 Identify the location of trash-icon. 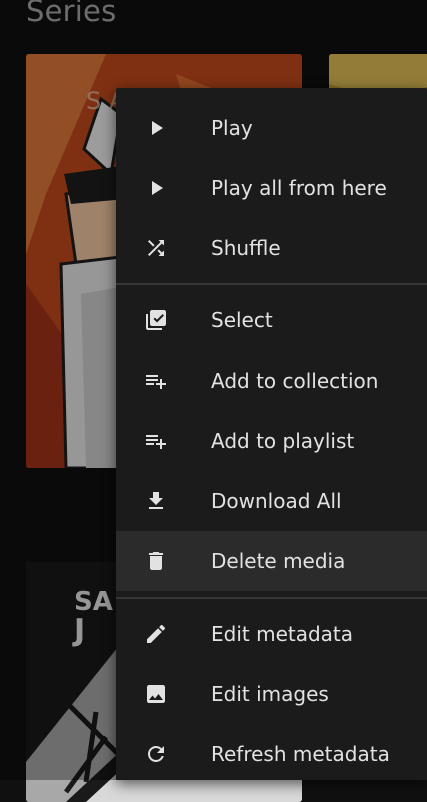
(156, 561).